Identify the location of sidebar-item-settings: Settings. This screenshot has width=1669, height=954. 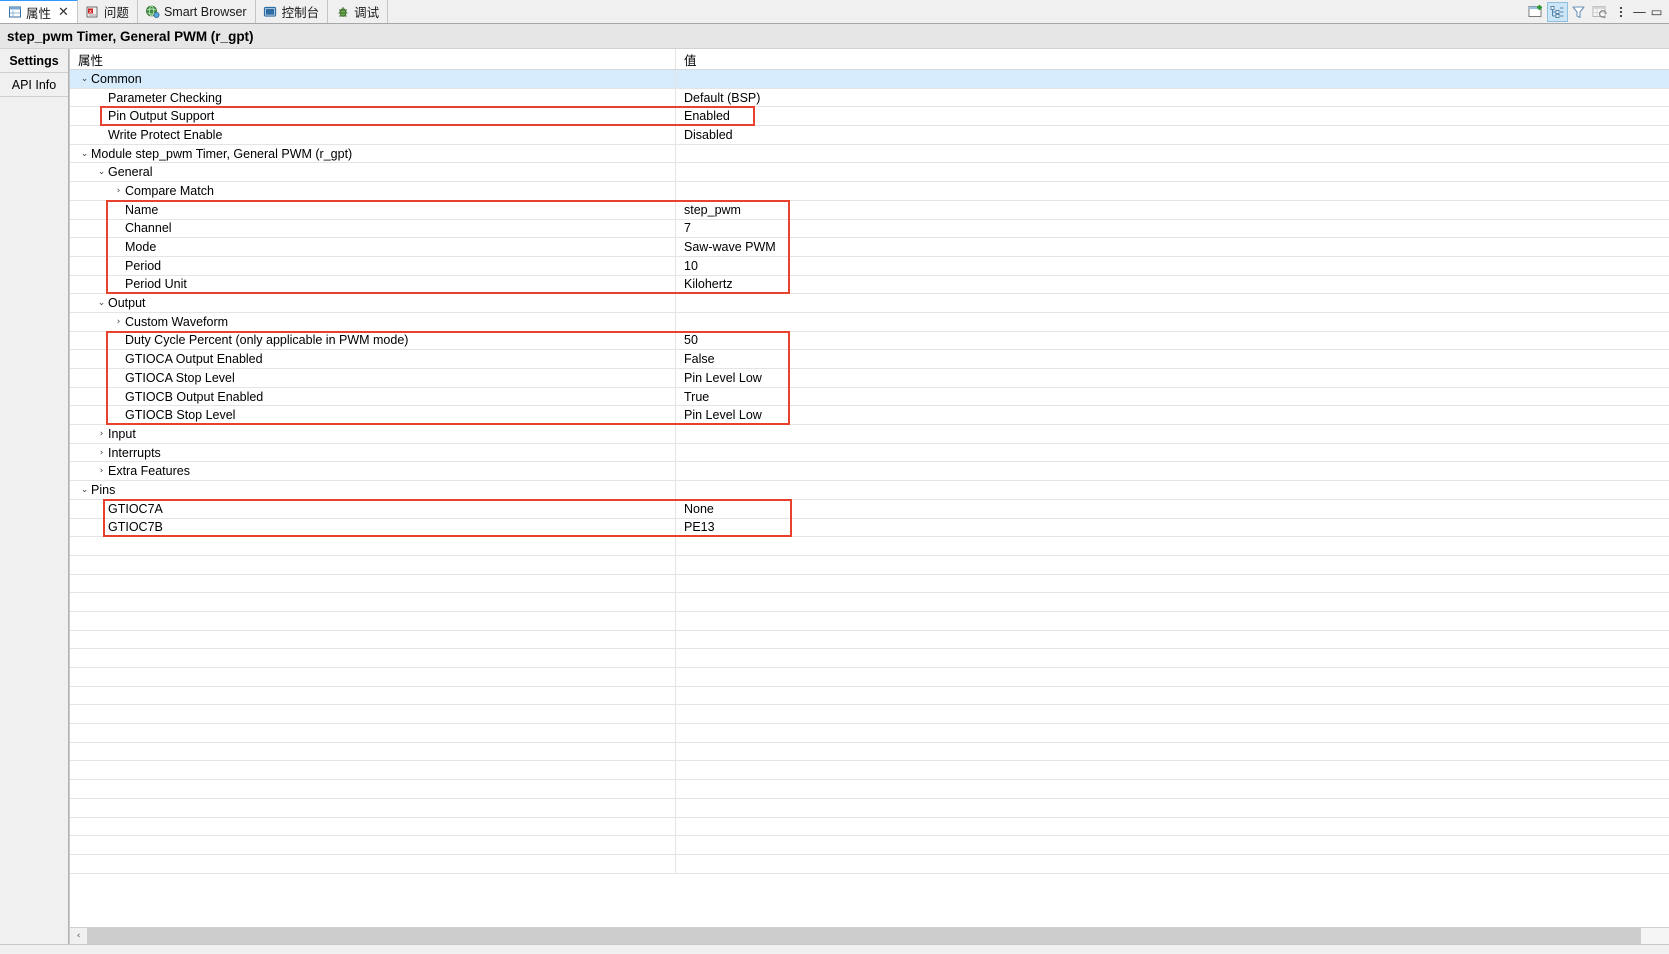
(34, 61).